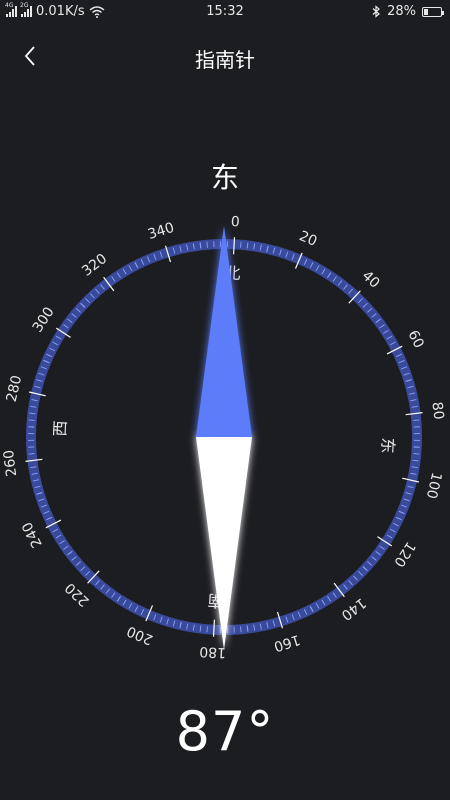 The height and width of the screenshot is (800, 450). Describe the element at coordinates (224, 331) in the screenshot. I see `needle-north` at that location.